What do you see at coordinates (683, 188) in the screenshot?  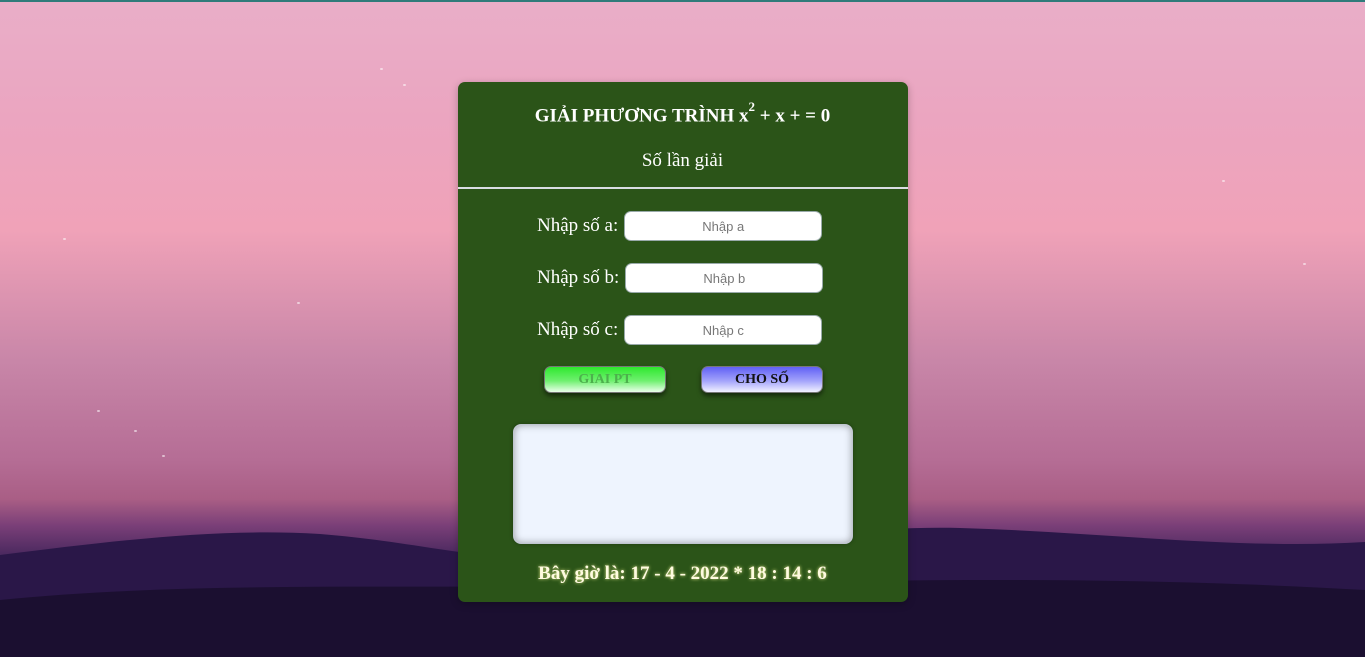 I see `header-divider` at bounding box center [683, 188].